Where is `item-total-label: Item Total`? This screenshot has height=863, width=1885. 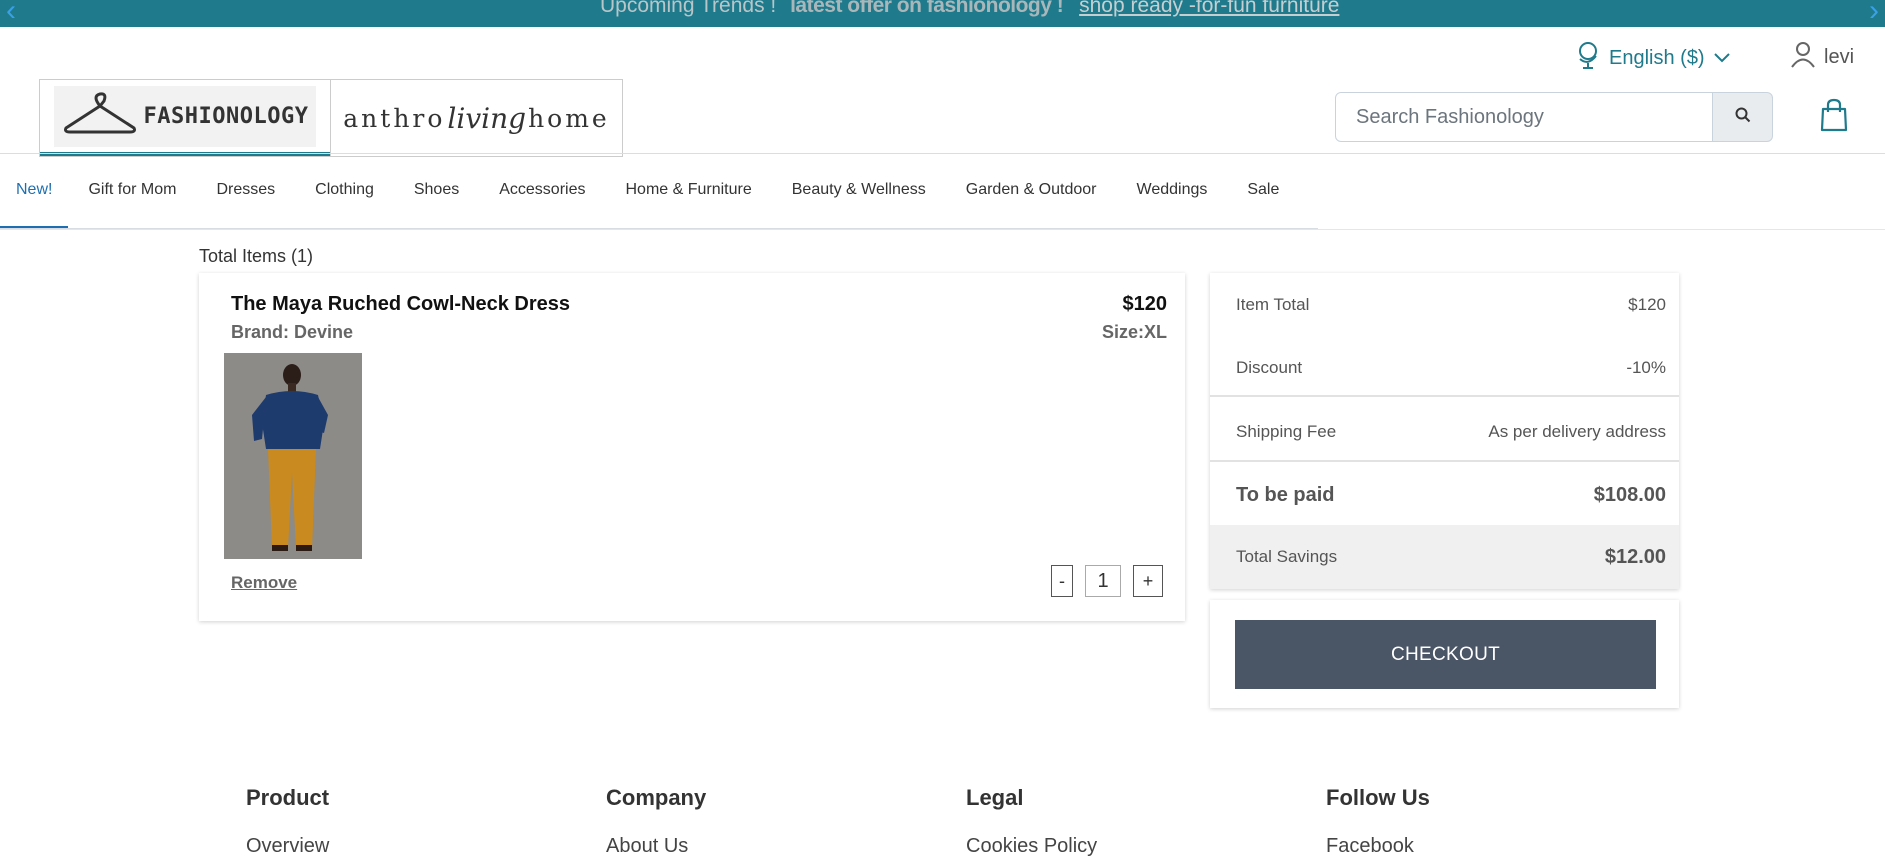 item-total-label: Item Total is located at coordinates (1273, 304).